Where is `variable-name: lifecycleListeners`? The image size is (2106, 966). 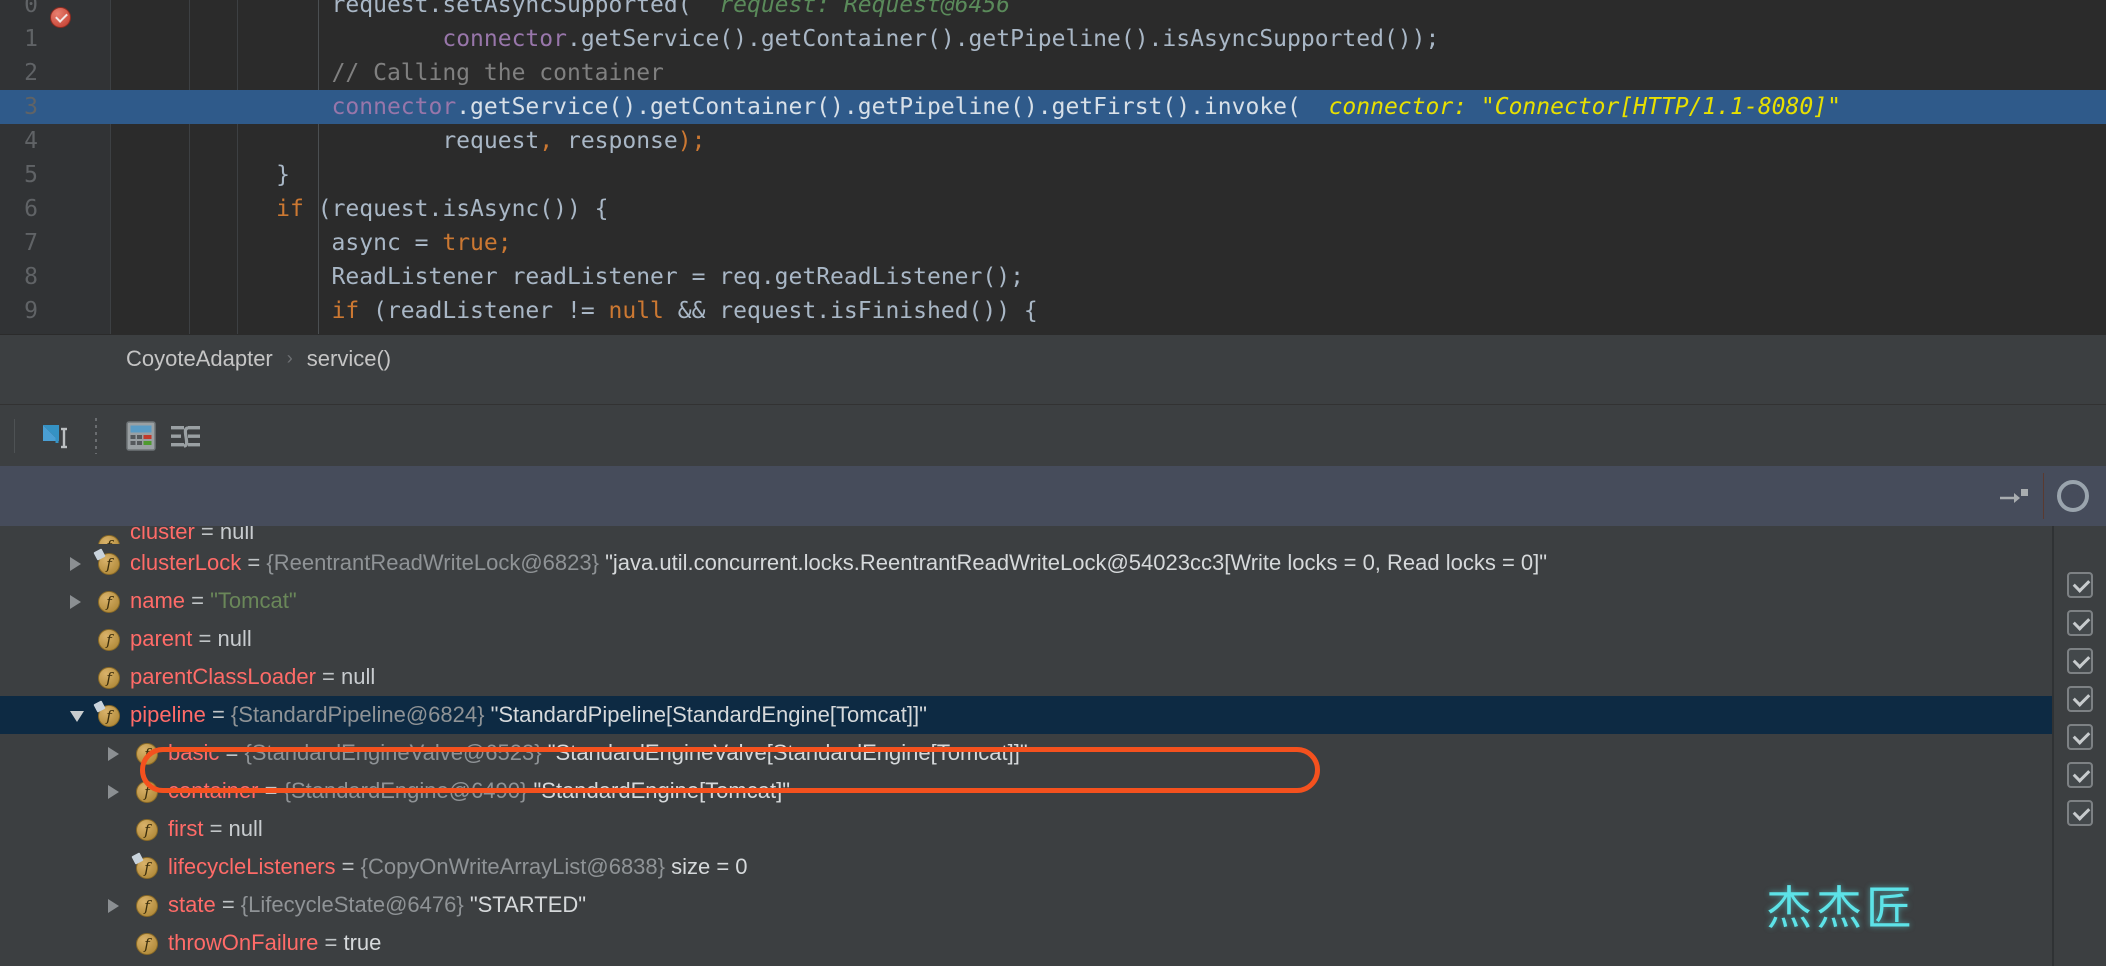 variable-name: lifecycleListeners is located at coordinates (252, 866).